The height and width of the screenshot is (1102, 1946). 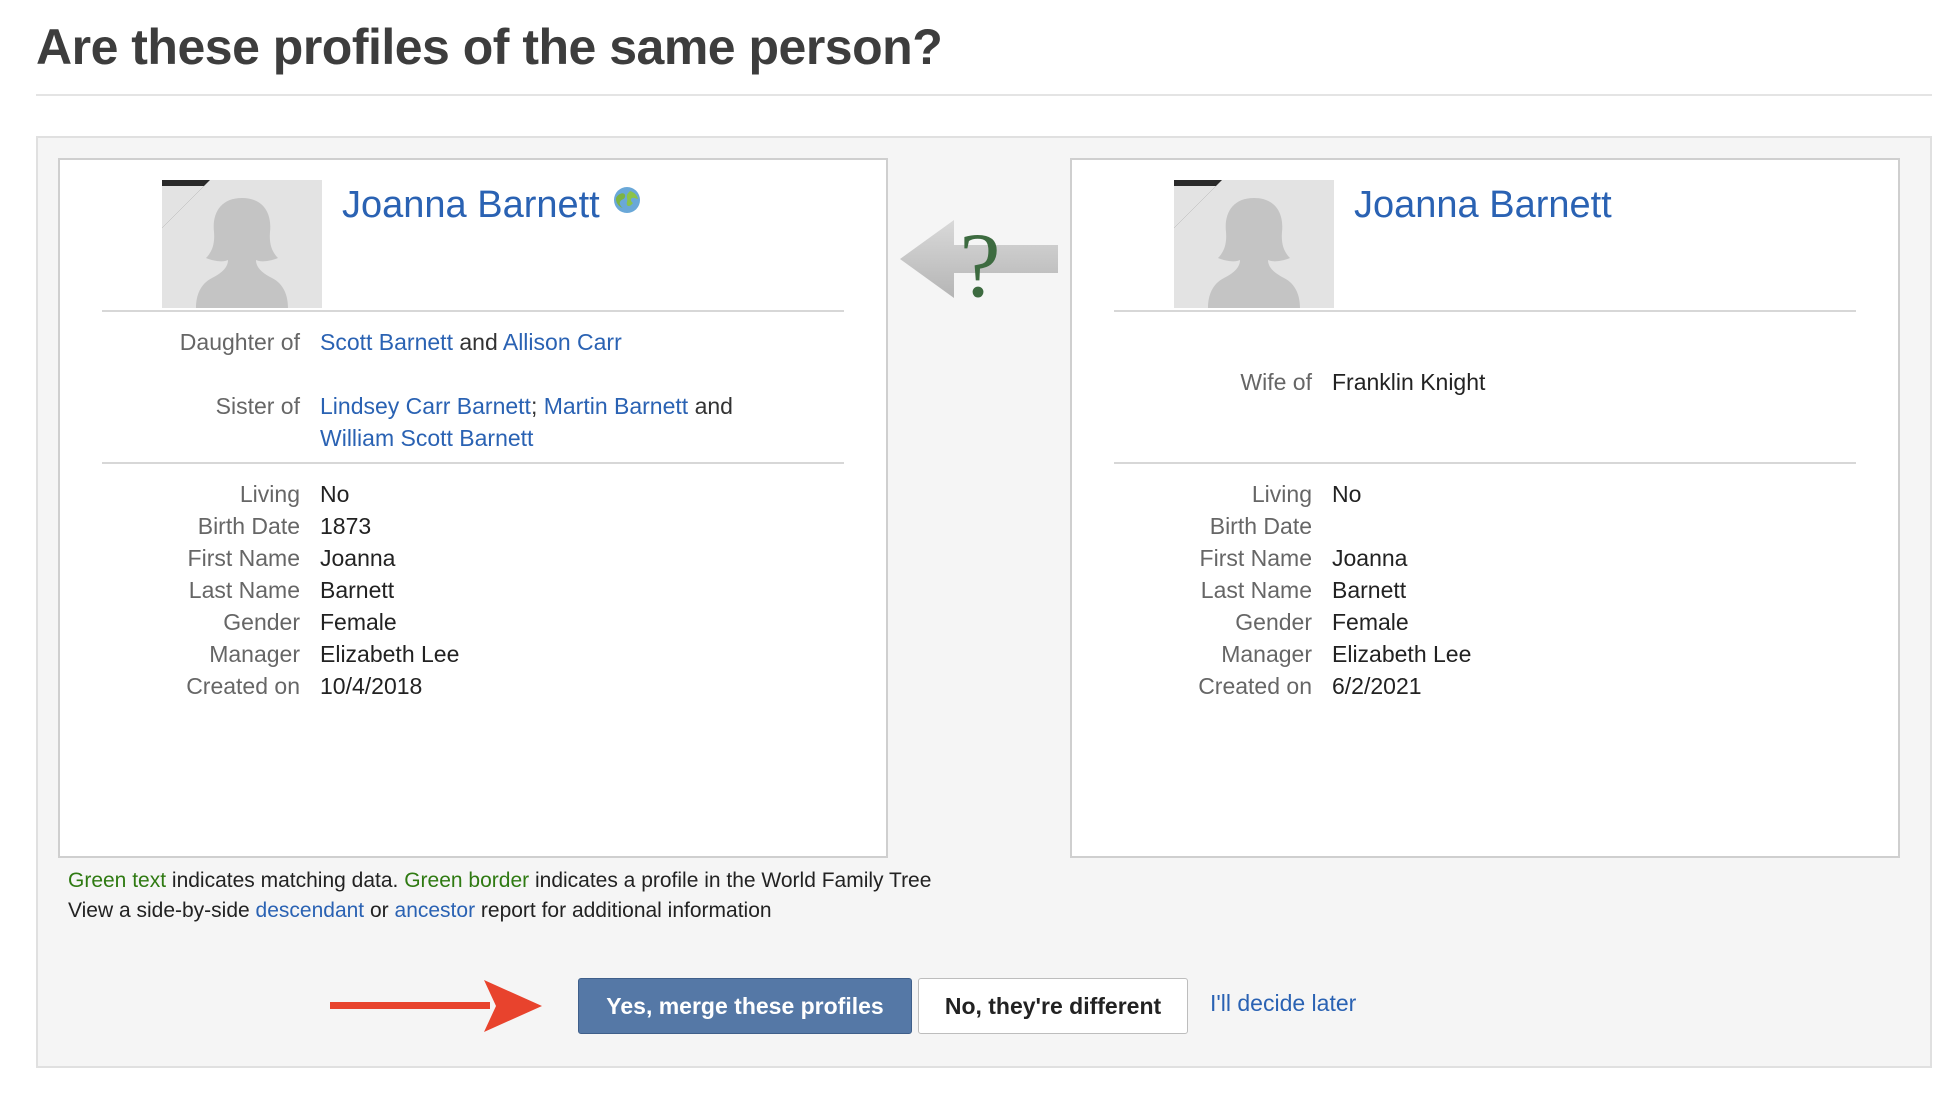 What do you see at coordinates (386, 342) in the screenshot?
I see `parent-link-scott-barnett: Scott Barnett` at bounding box center [386, 342].